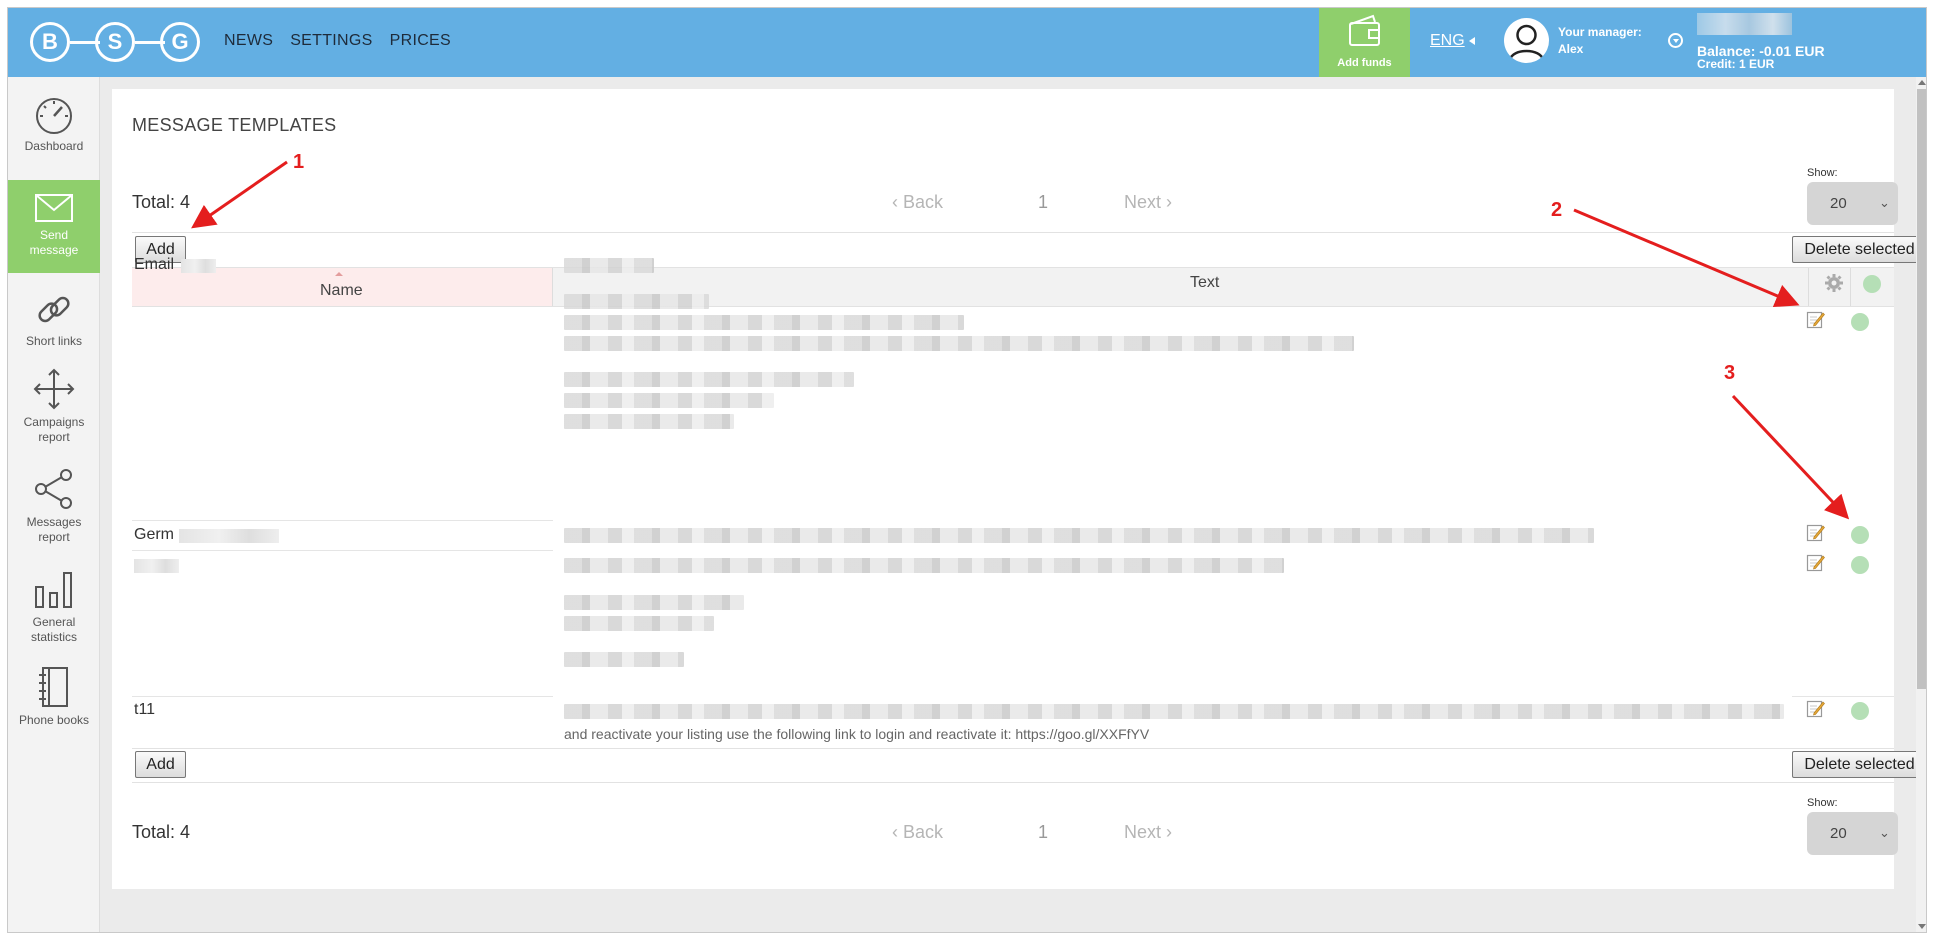 This screenshot has width=1935, height=940. I want to click on sidebar-item-send-message: Send message, so click(54, 226).